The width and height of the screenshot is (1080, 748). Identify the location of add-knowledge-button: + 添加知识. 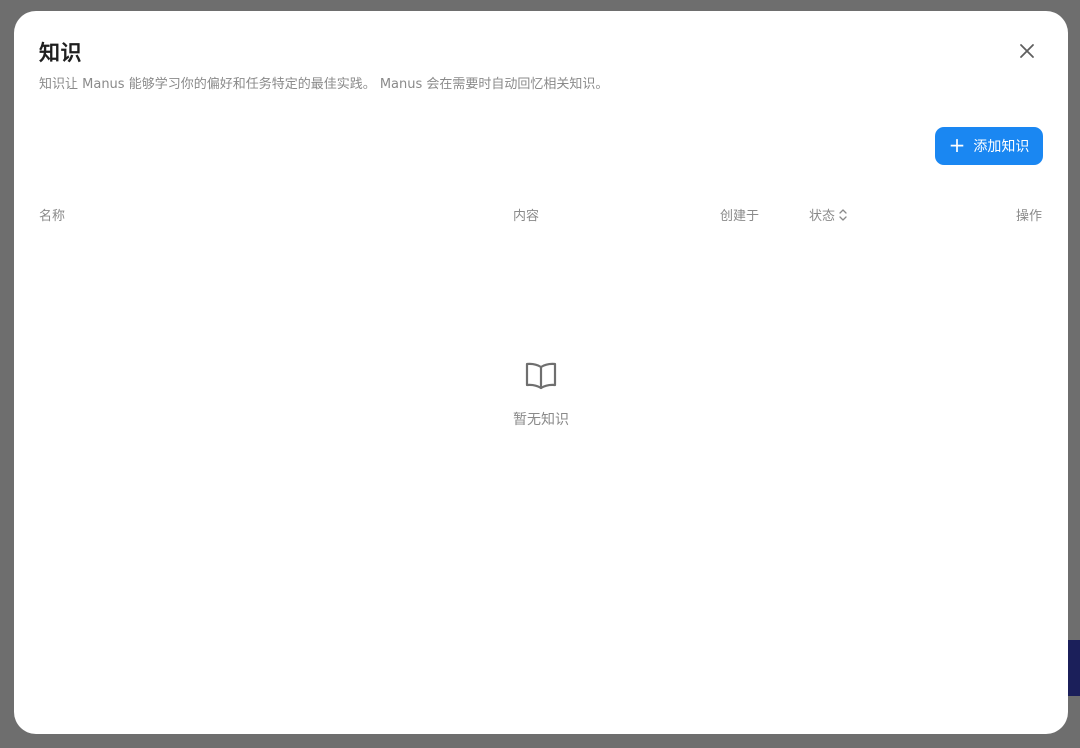
(989, 146).